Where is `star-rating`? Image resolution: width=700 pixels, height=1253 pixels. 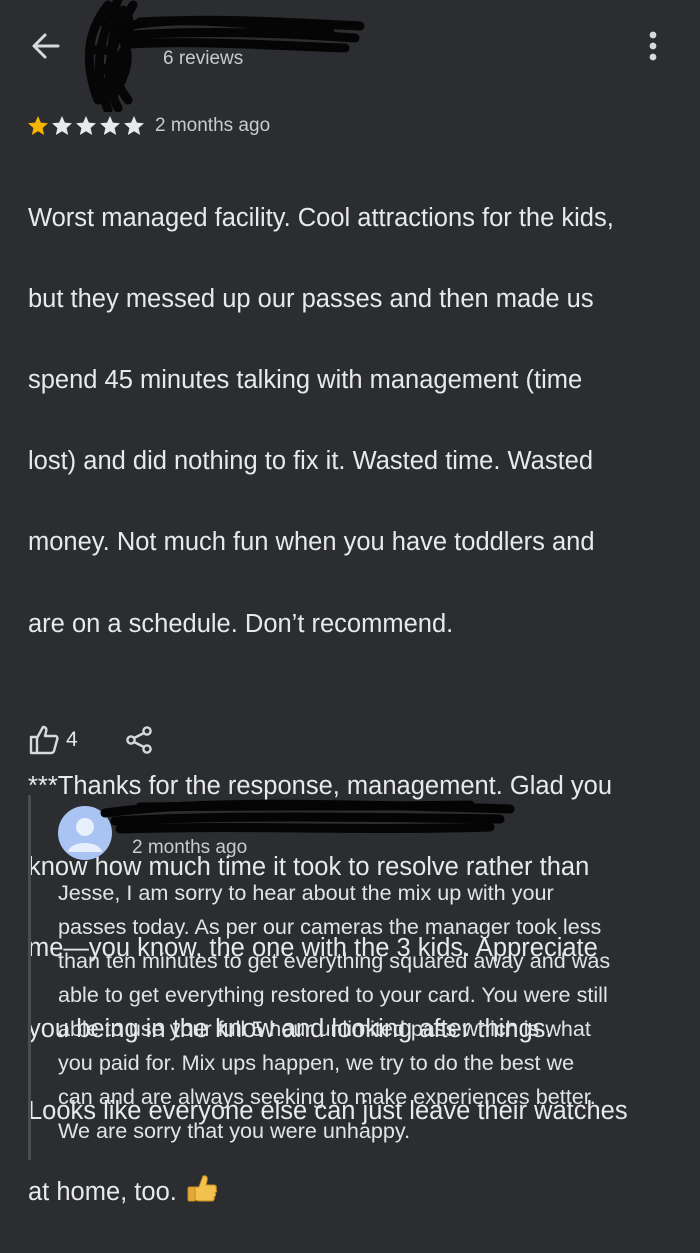
star-rating is located at coordinates (86, 126).